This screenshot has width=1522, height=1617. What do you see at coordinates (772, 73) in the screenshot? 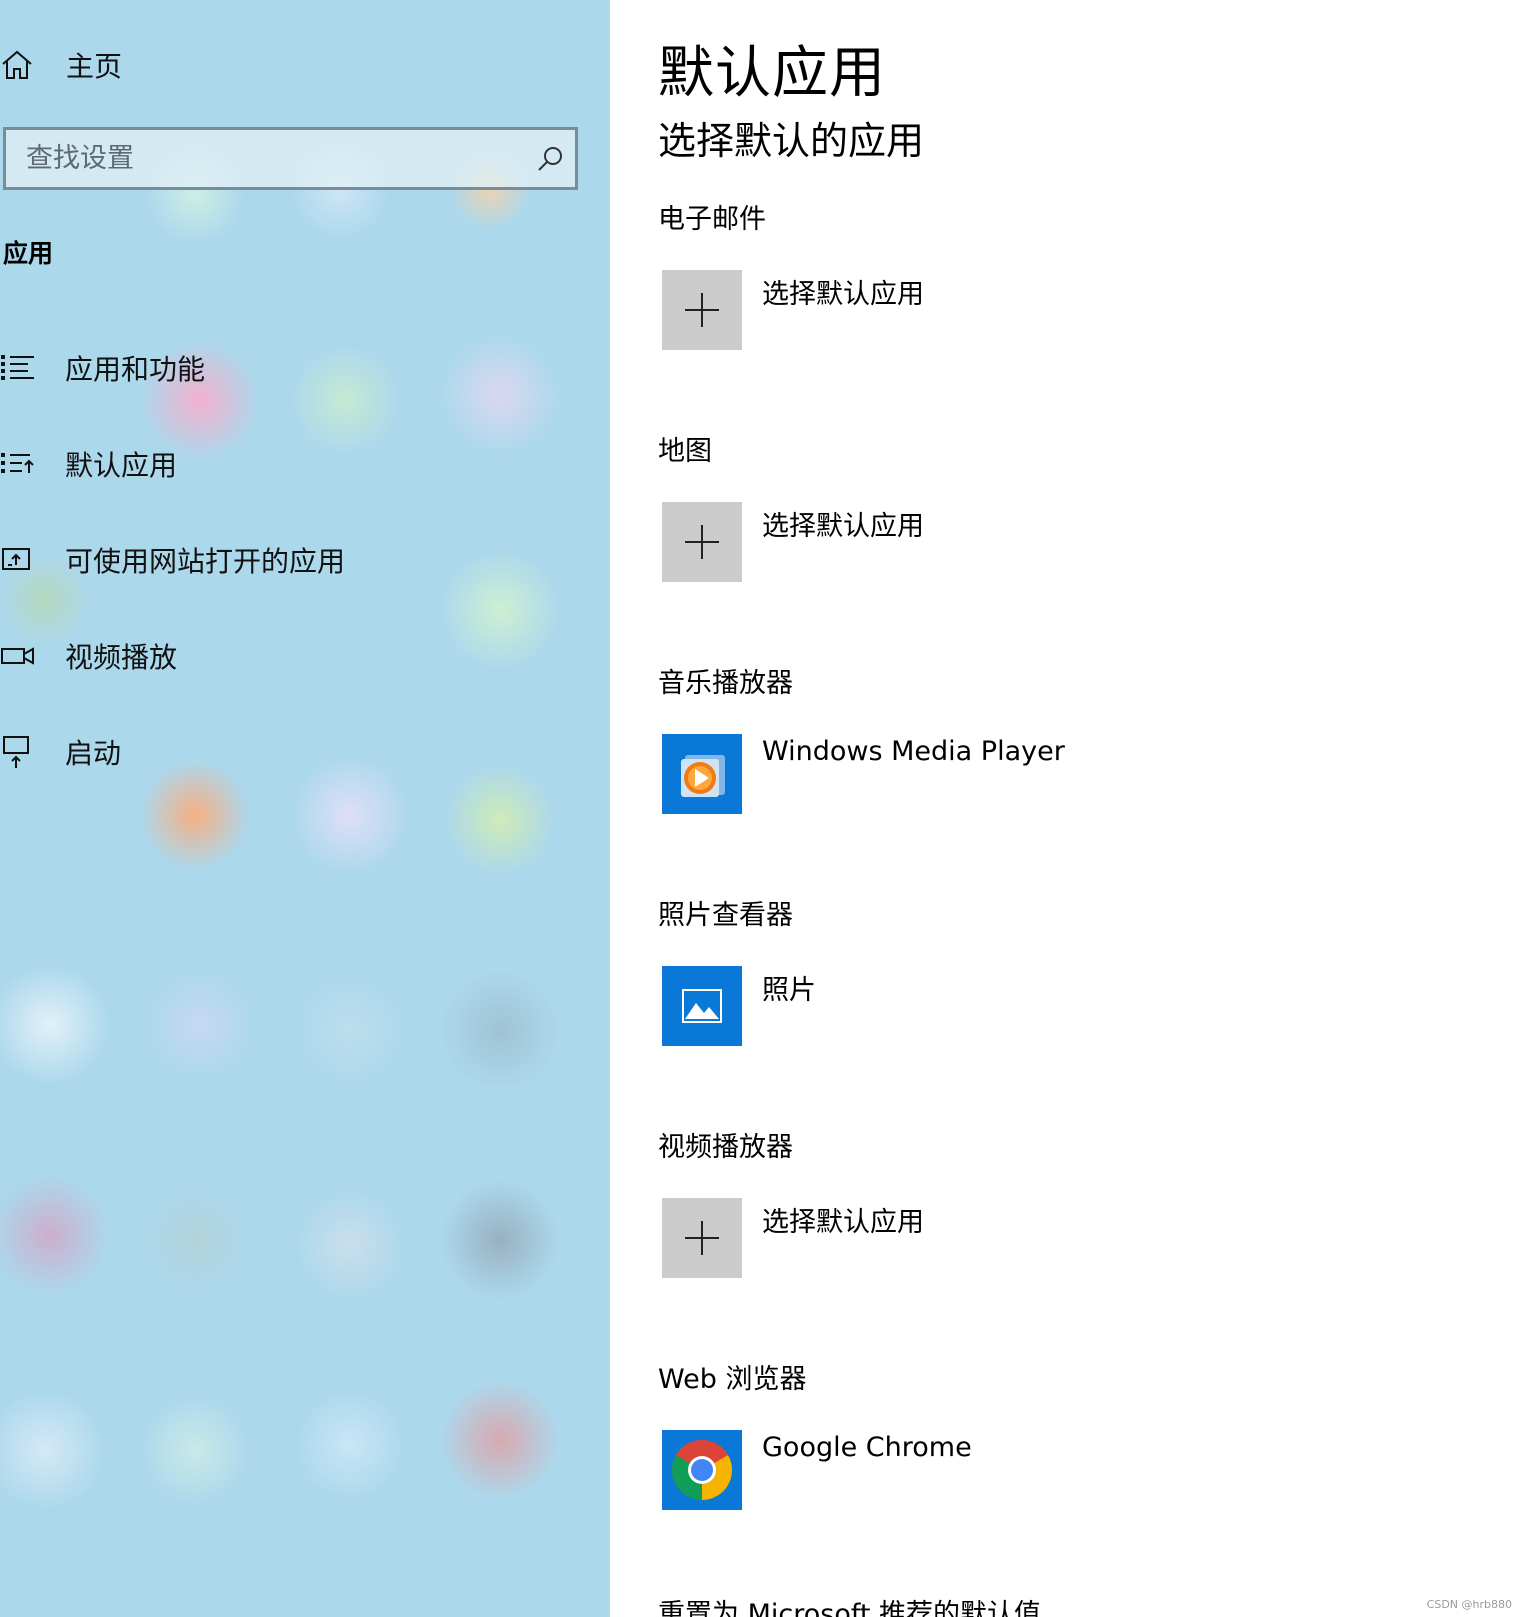
I see `page-title: 默认应用` at bounding box center [772, 73].